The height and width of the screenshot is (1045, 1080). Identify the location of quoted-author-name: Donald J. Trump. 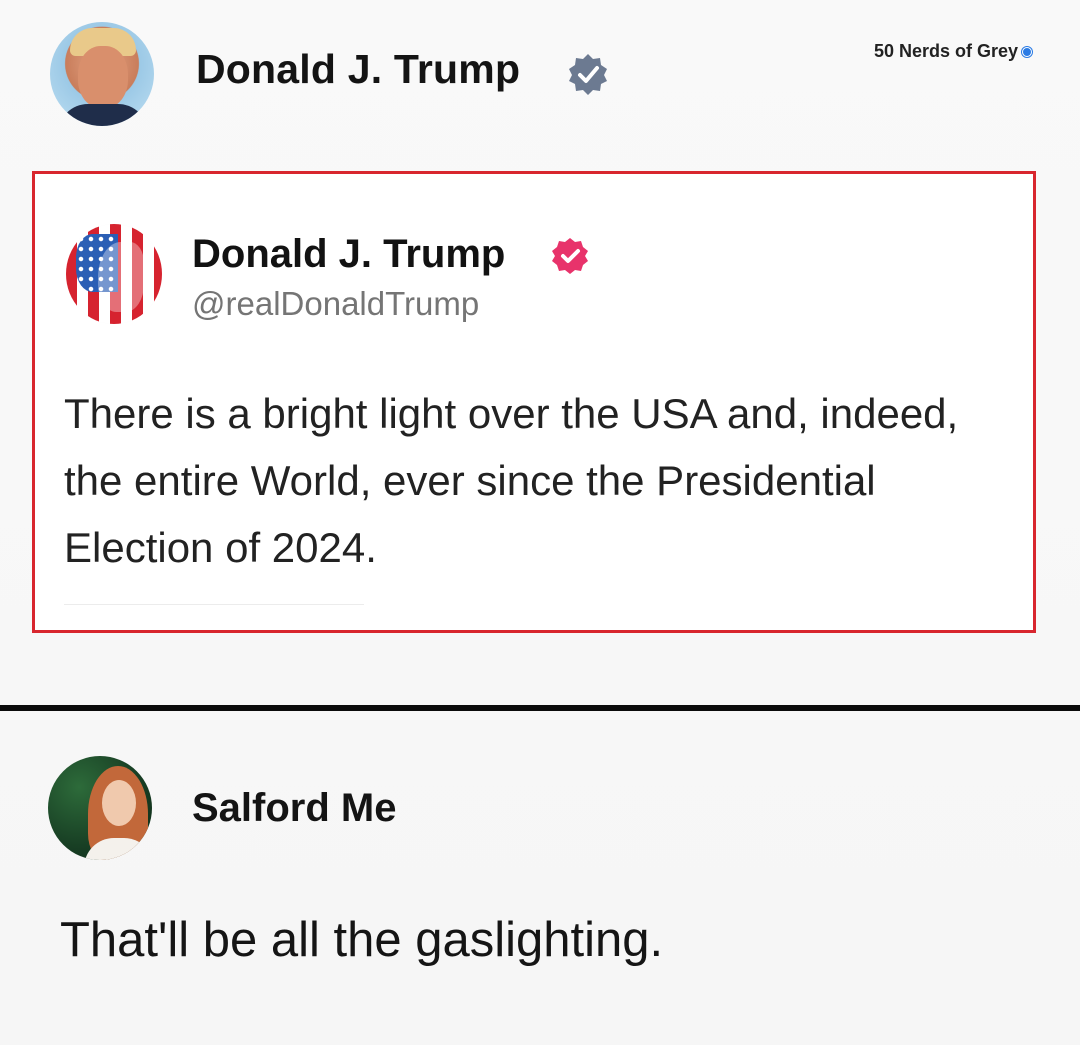
(348, 254).